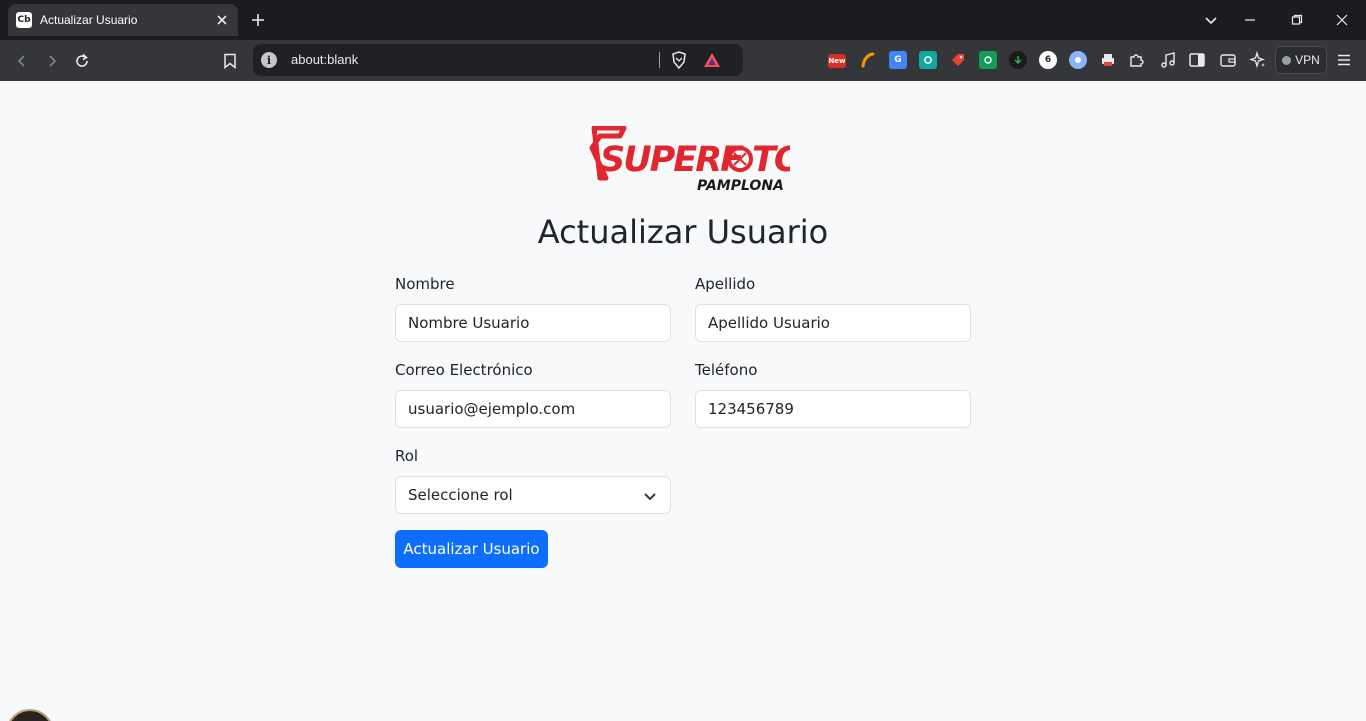  What do you see at coordinates (498, 60) in the screenshot?
I see `address-bar: i about:blank` at bounding box center [498, 60].